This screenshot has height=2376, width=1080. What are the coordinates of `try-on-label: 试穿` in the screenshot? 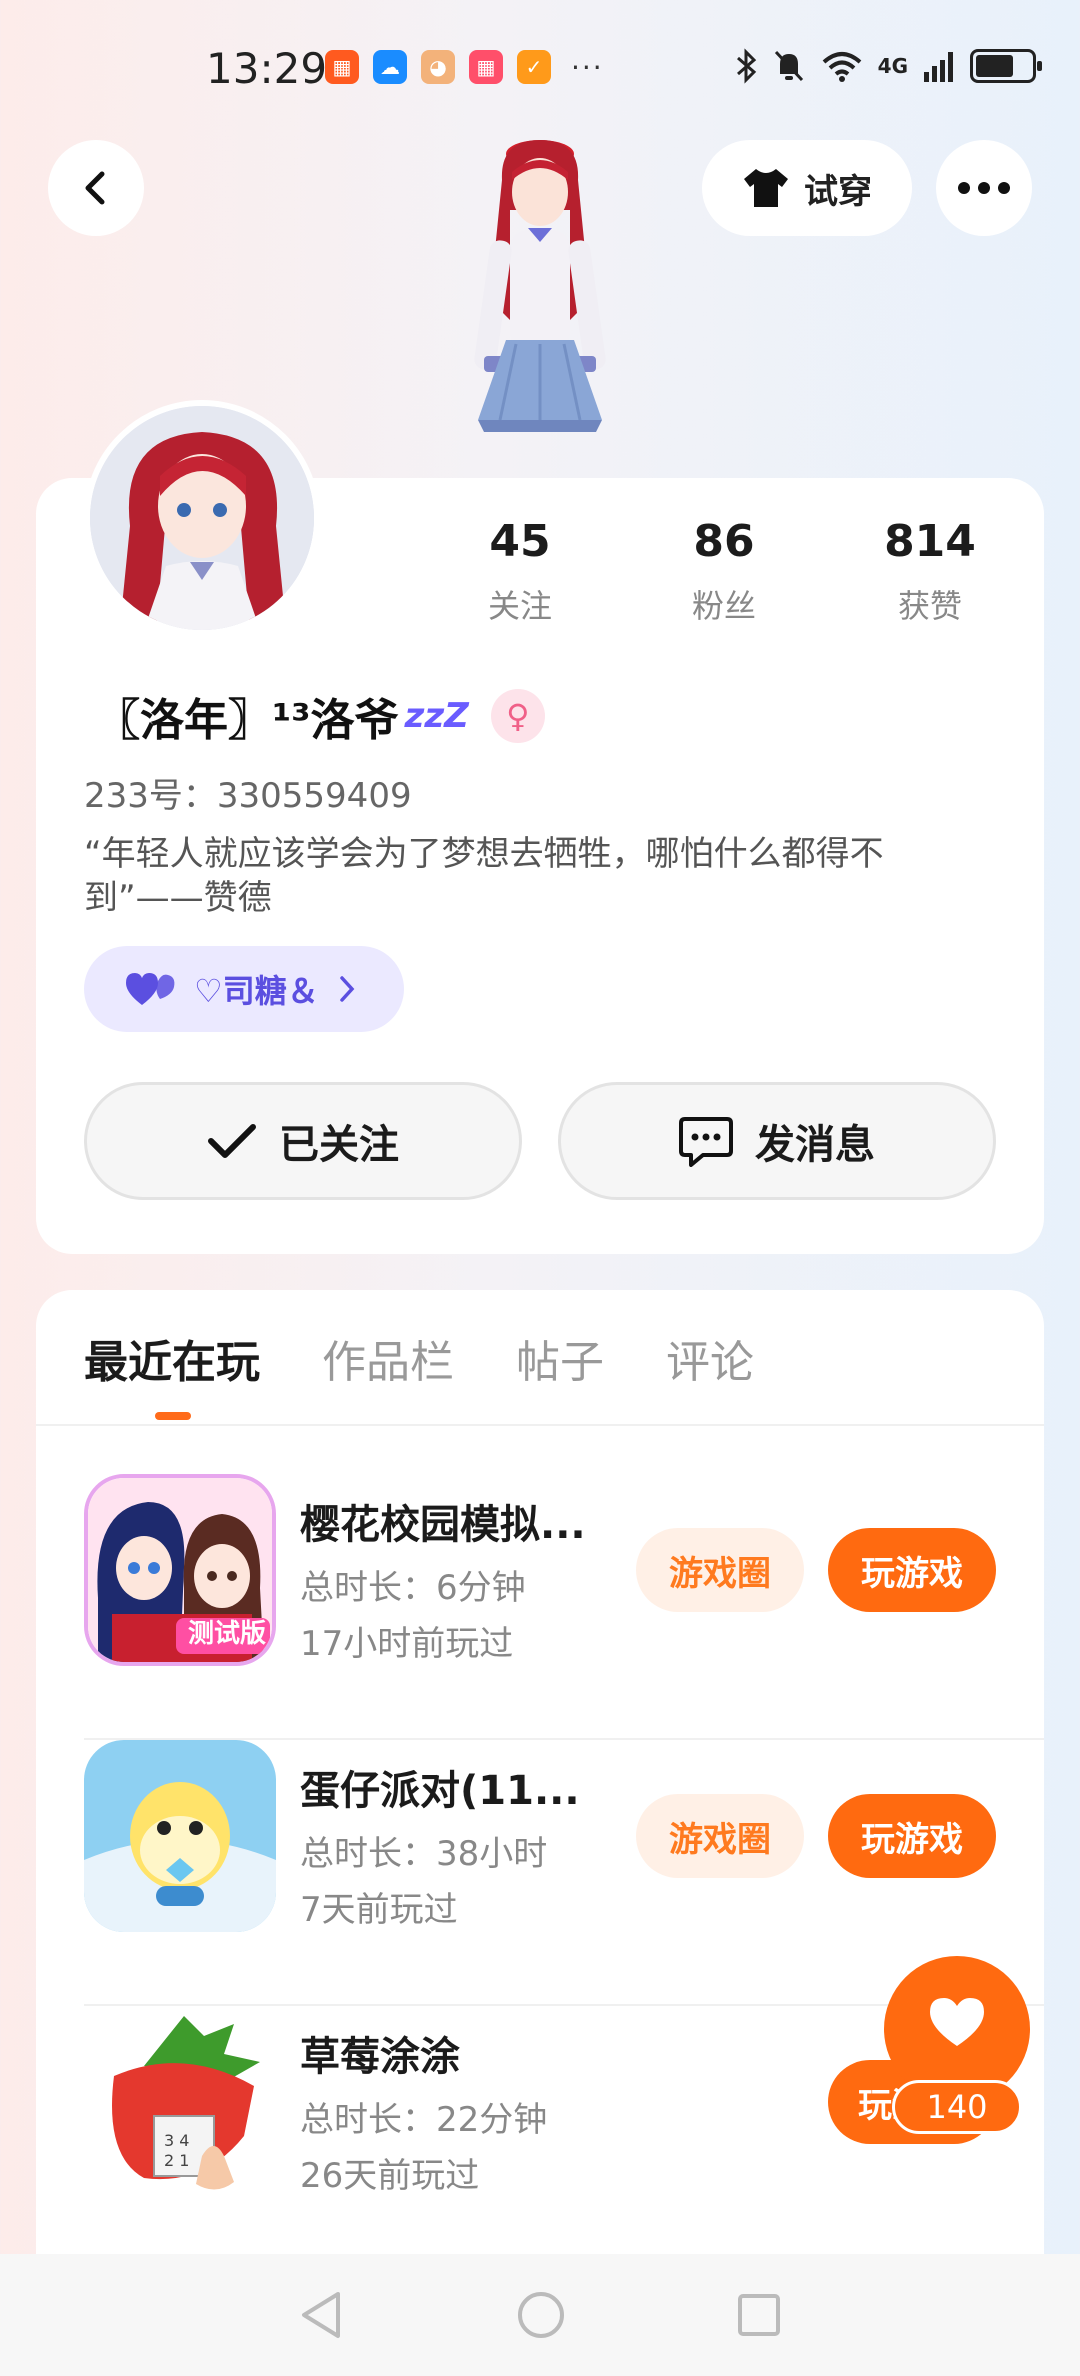 It's located at (838, 191).